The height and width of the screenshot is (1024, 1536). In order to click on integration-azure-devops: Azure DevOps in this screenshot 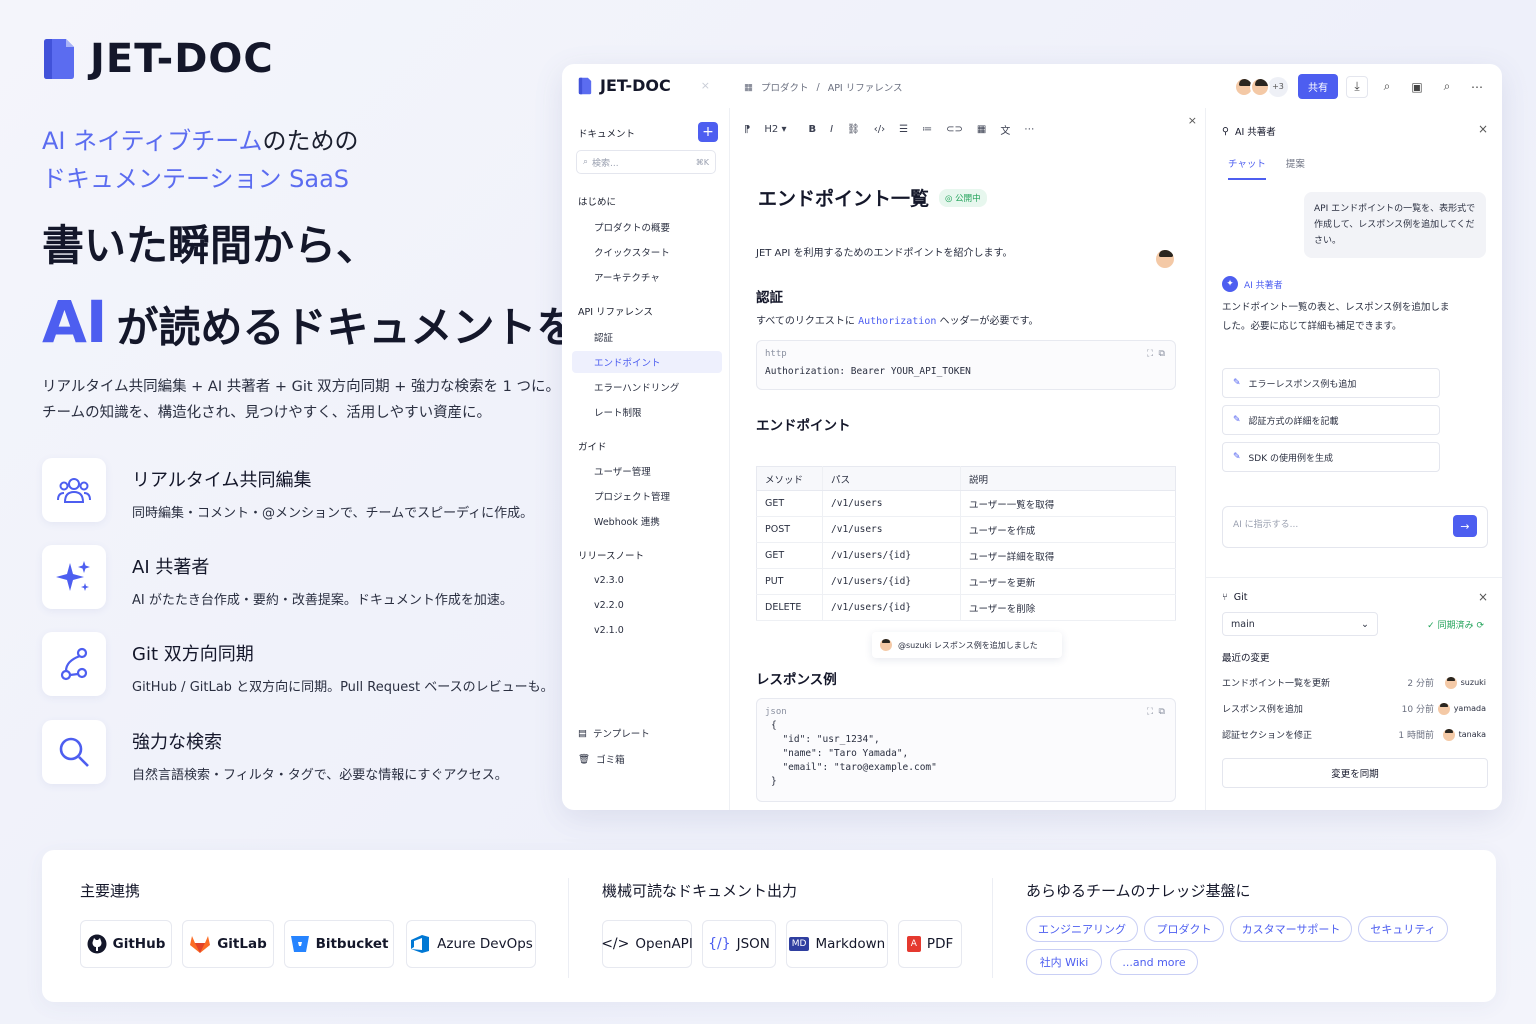, I will do `click(471, 944)`.